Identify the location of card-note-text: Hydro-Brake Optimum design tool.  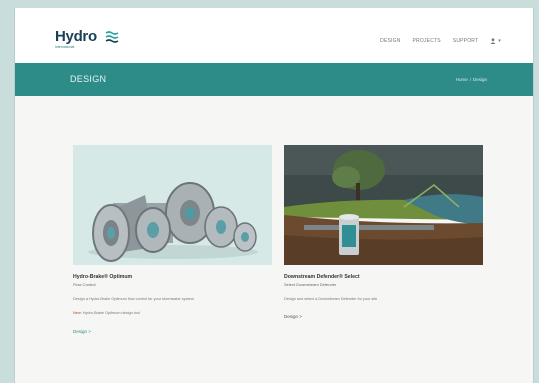
(111, 313).